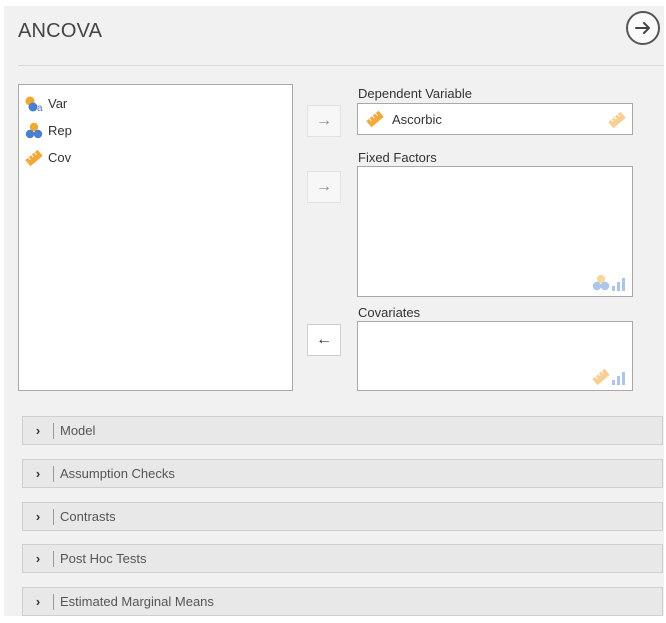  I want to click on covariates-type-hint, so click(609, 377).